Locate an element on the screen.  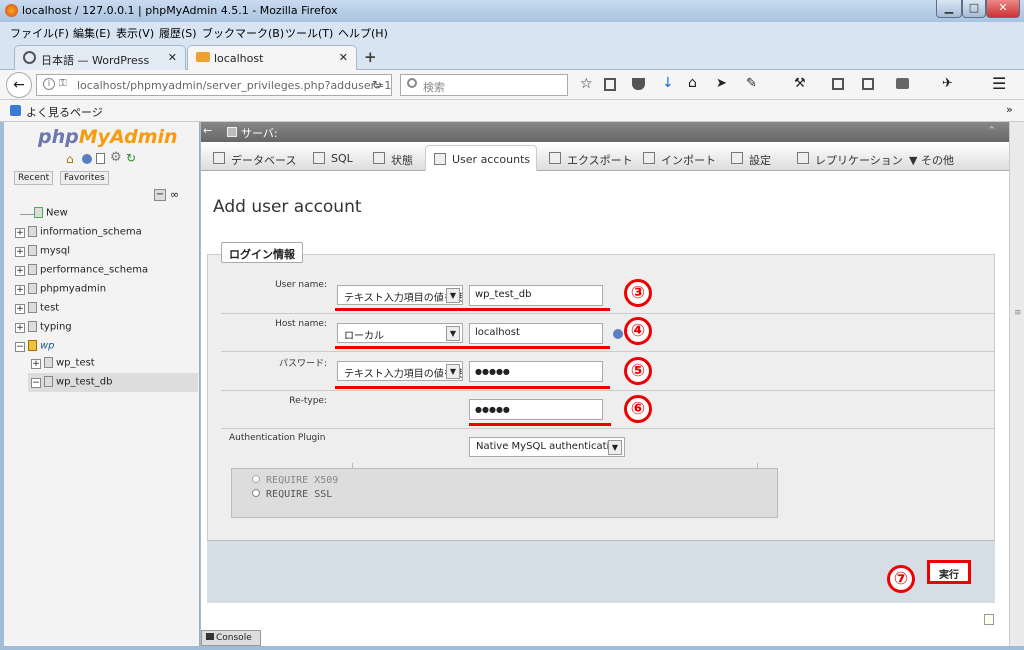
radio-require-x509: REQUIRE X509 is located at coordinates (295, 480).